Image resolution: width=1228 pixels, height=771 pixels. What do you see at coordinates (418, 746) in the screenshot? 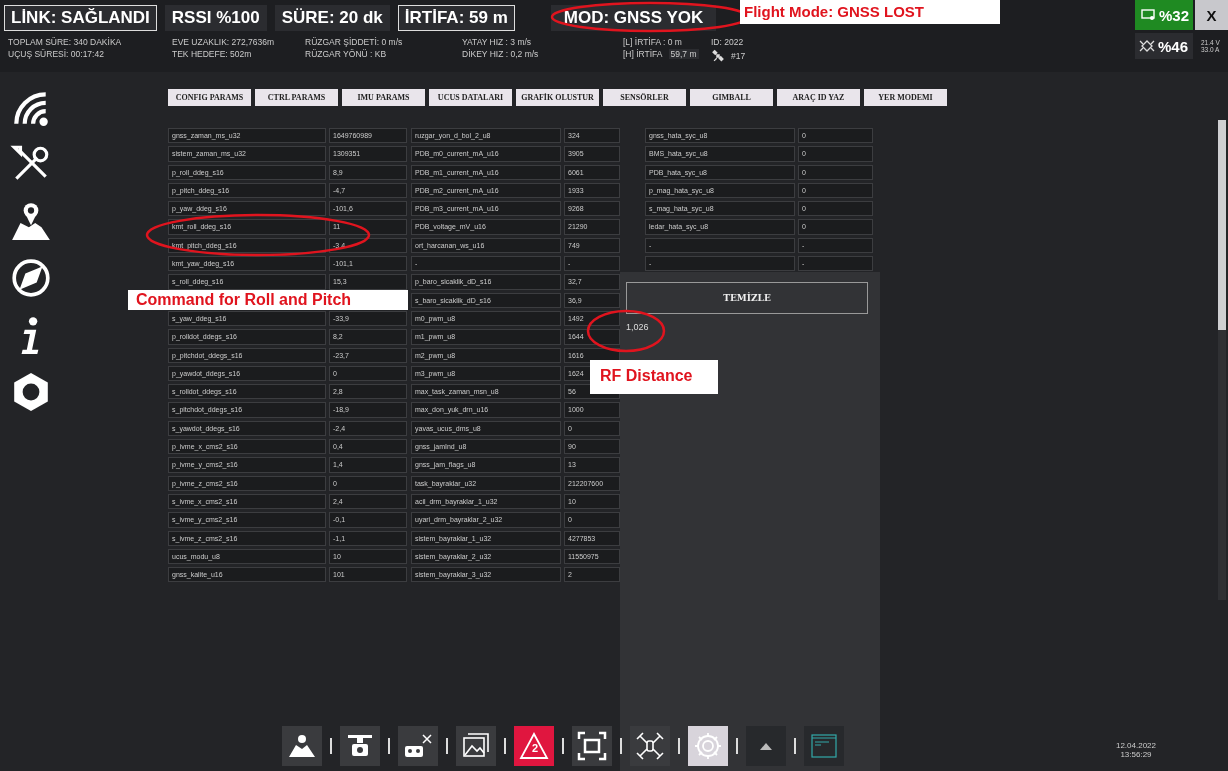
I see `controller-tool-button` at bounding box center [418, 746].